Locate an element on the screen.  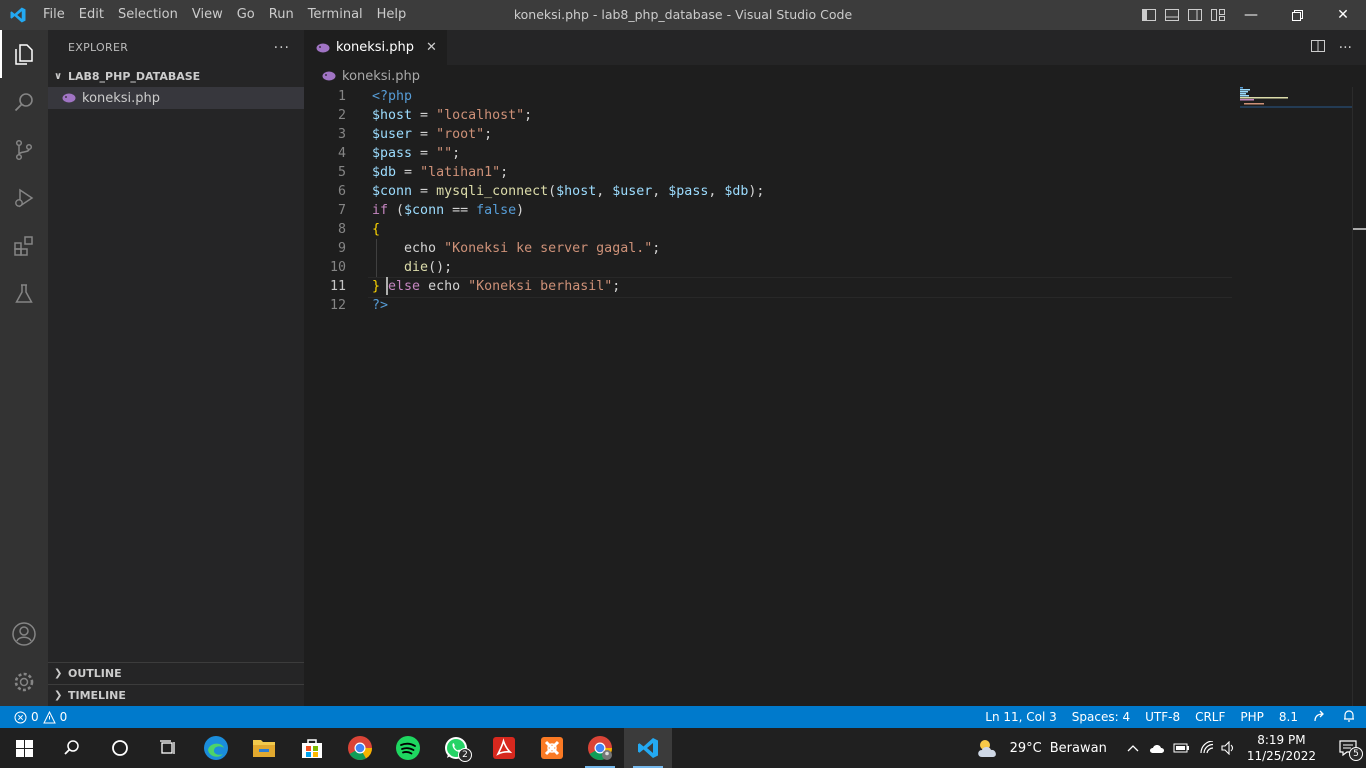
menu-terminal: Terminal is located at coordinates (335, 15).